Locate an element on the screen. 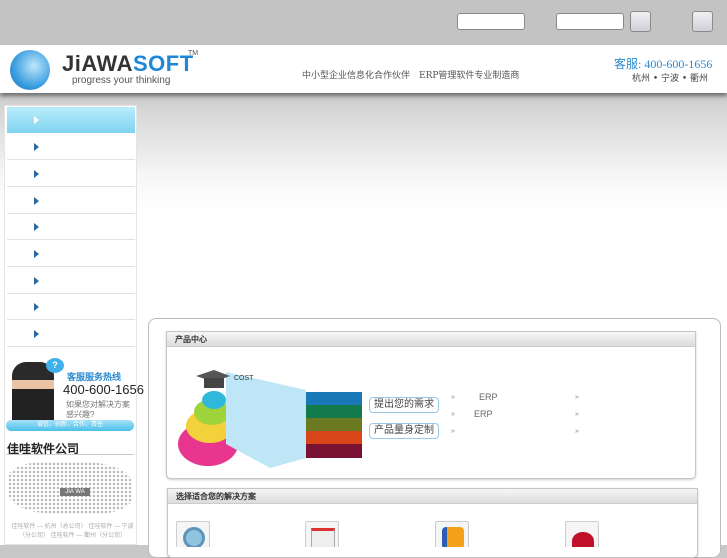 This screenshot has height=558, width=727. solutions-title: 选择适合您的解决方案 is located at coordinates (432, 496).